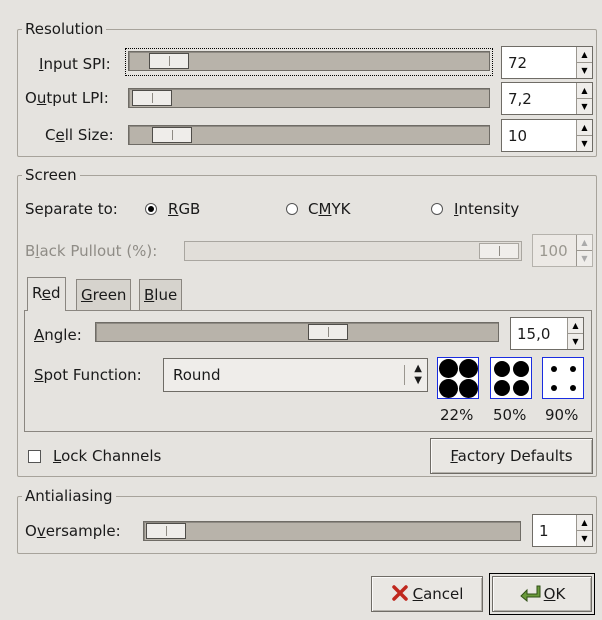 This screenshot has height=620, width=602. What do you see at coordinates (427, 594) in the screenshot?
I see `cancel-button: Cancel` at bounding box center [427, 594].